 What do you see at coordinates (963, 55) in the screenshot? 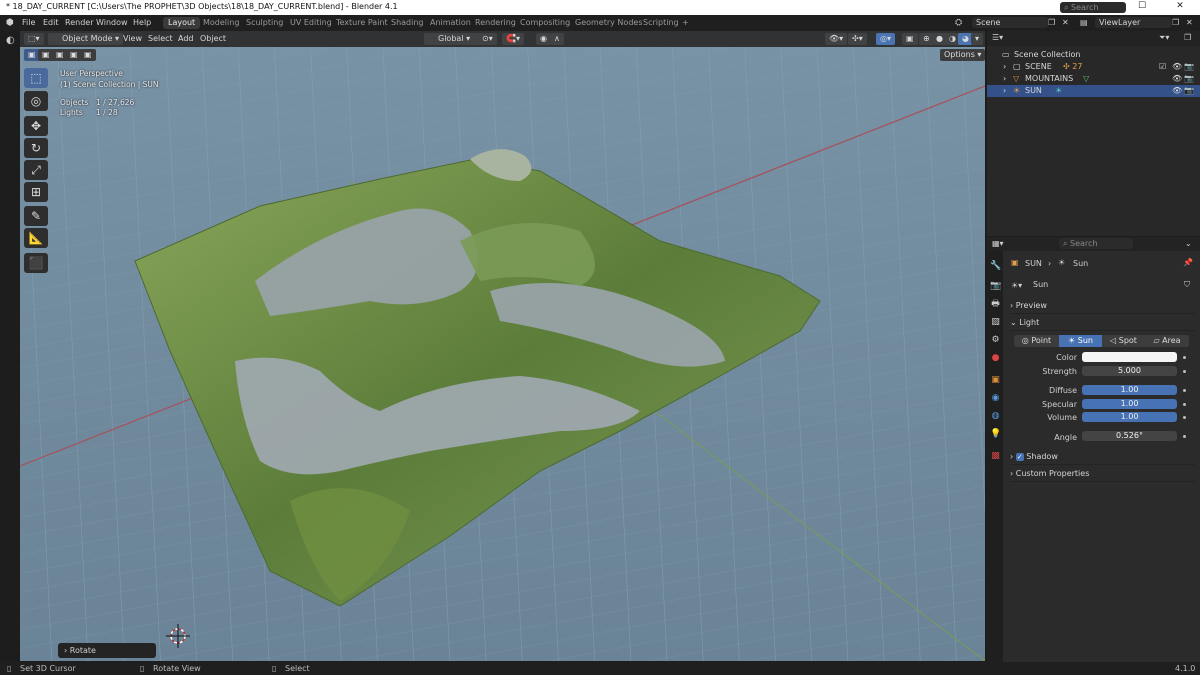
I see `options-button: Options ▾` at bounding box center [963, 55].